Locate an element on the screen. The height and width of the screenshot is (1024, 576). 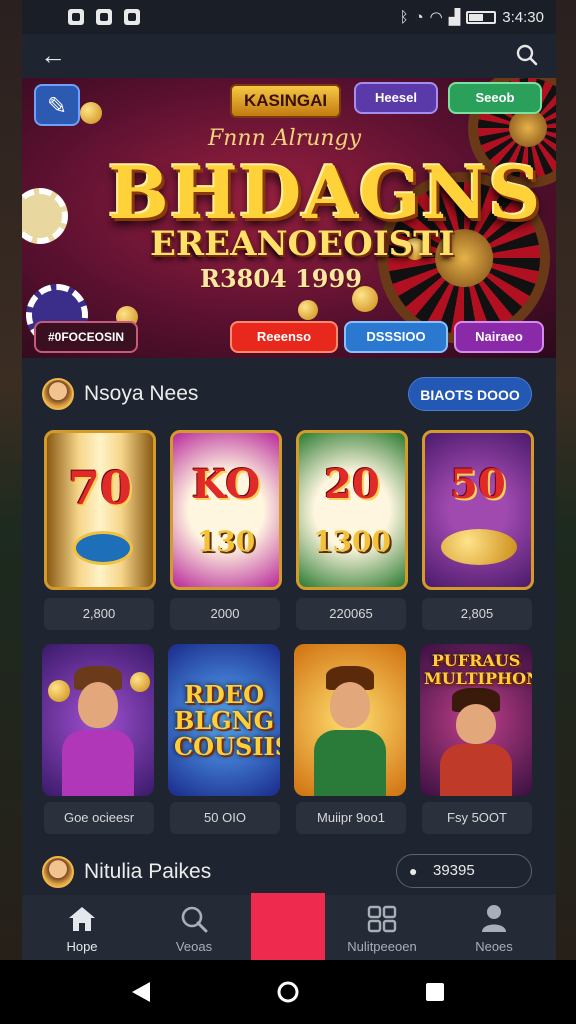
game-tile: RDEO BLGNG COUSIIS is located at coordinates (224, 720).